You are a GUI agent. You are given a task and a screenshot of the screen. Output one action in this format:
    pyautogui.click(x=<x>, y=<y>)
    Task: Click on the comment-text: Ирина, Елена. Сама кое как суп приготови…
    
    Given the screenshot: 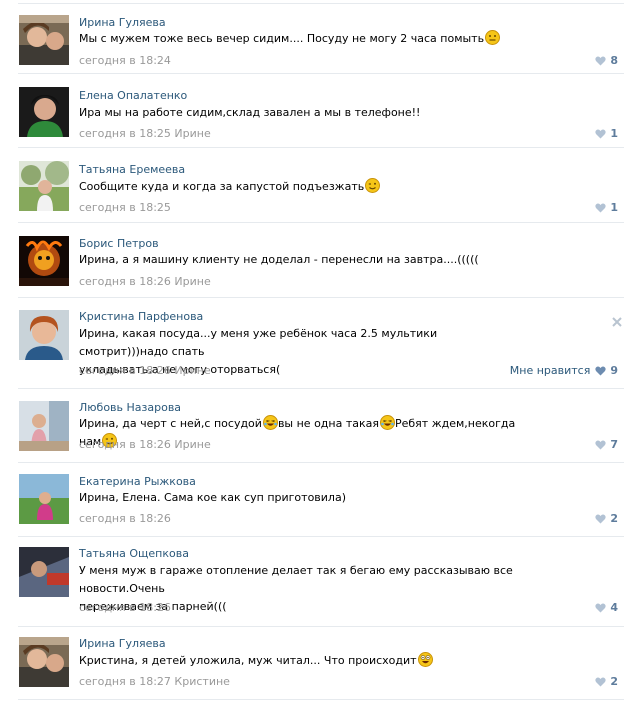 What is the action you would take?
    pyautogui.click(x=304, y=498)
    